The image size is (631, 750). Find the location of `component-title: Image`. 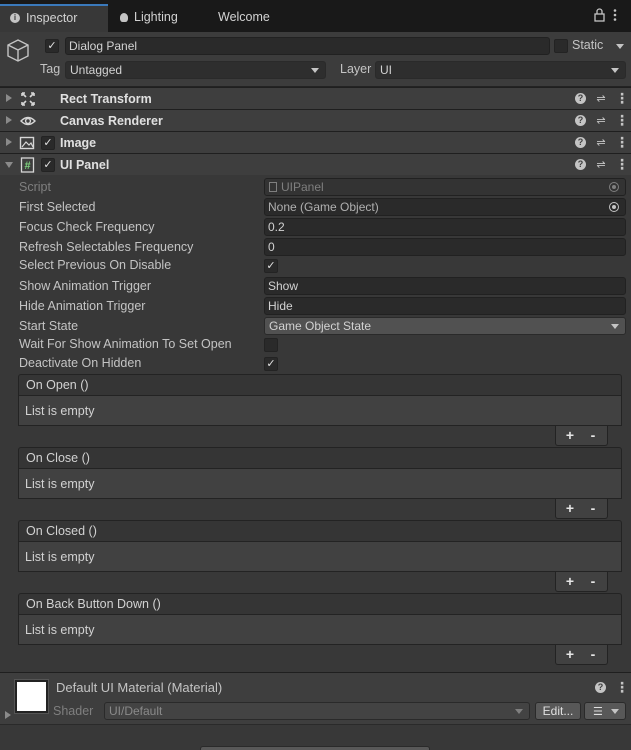

component-title: Image is located at coordinates (78, 143).